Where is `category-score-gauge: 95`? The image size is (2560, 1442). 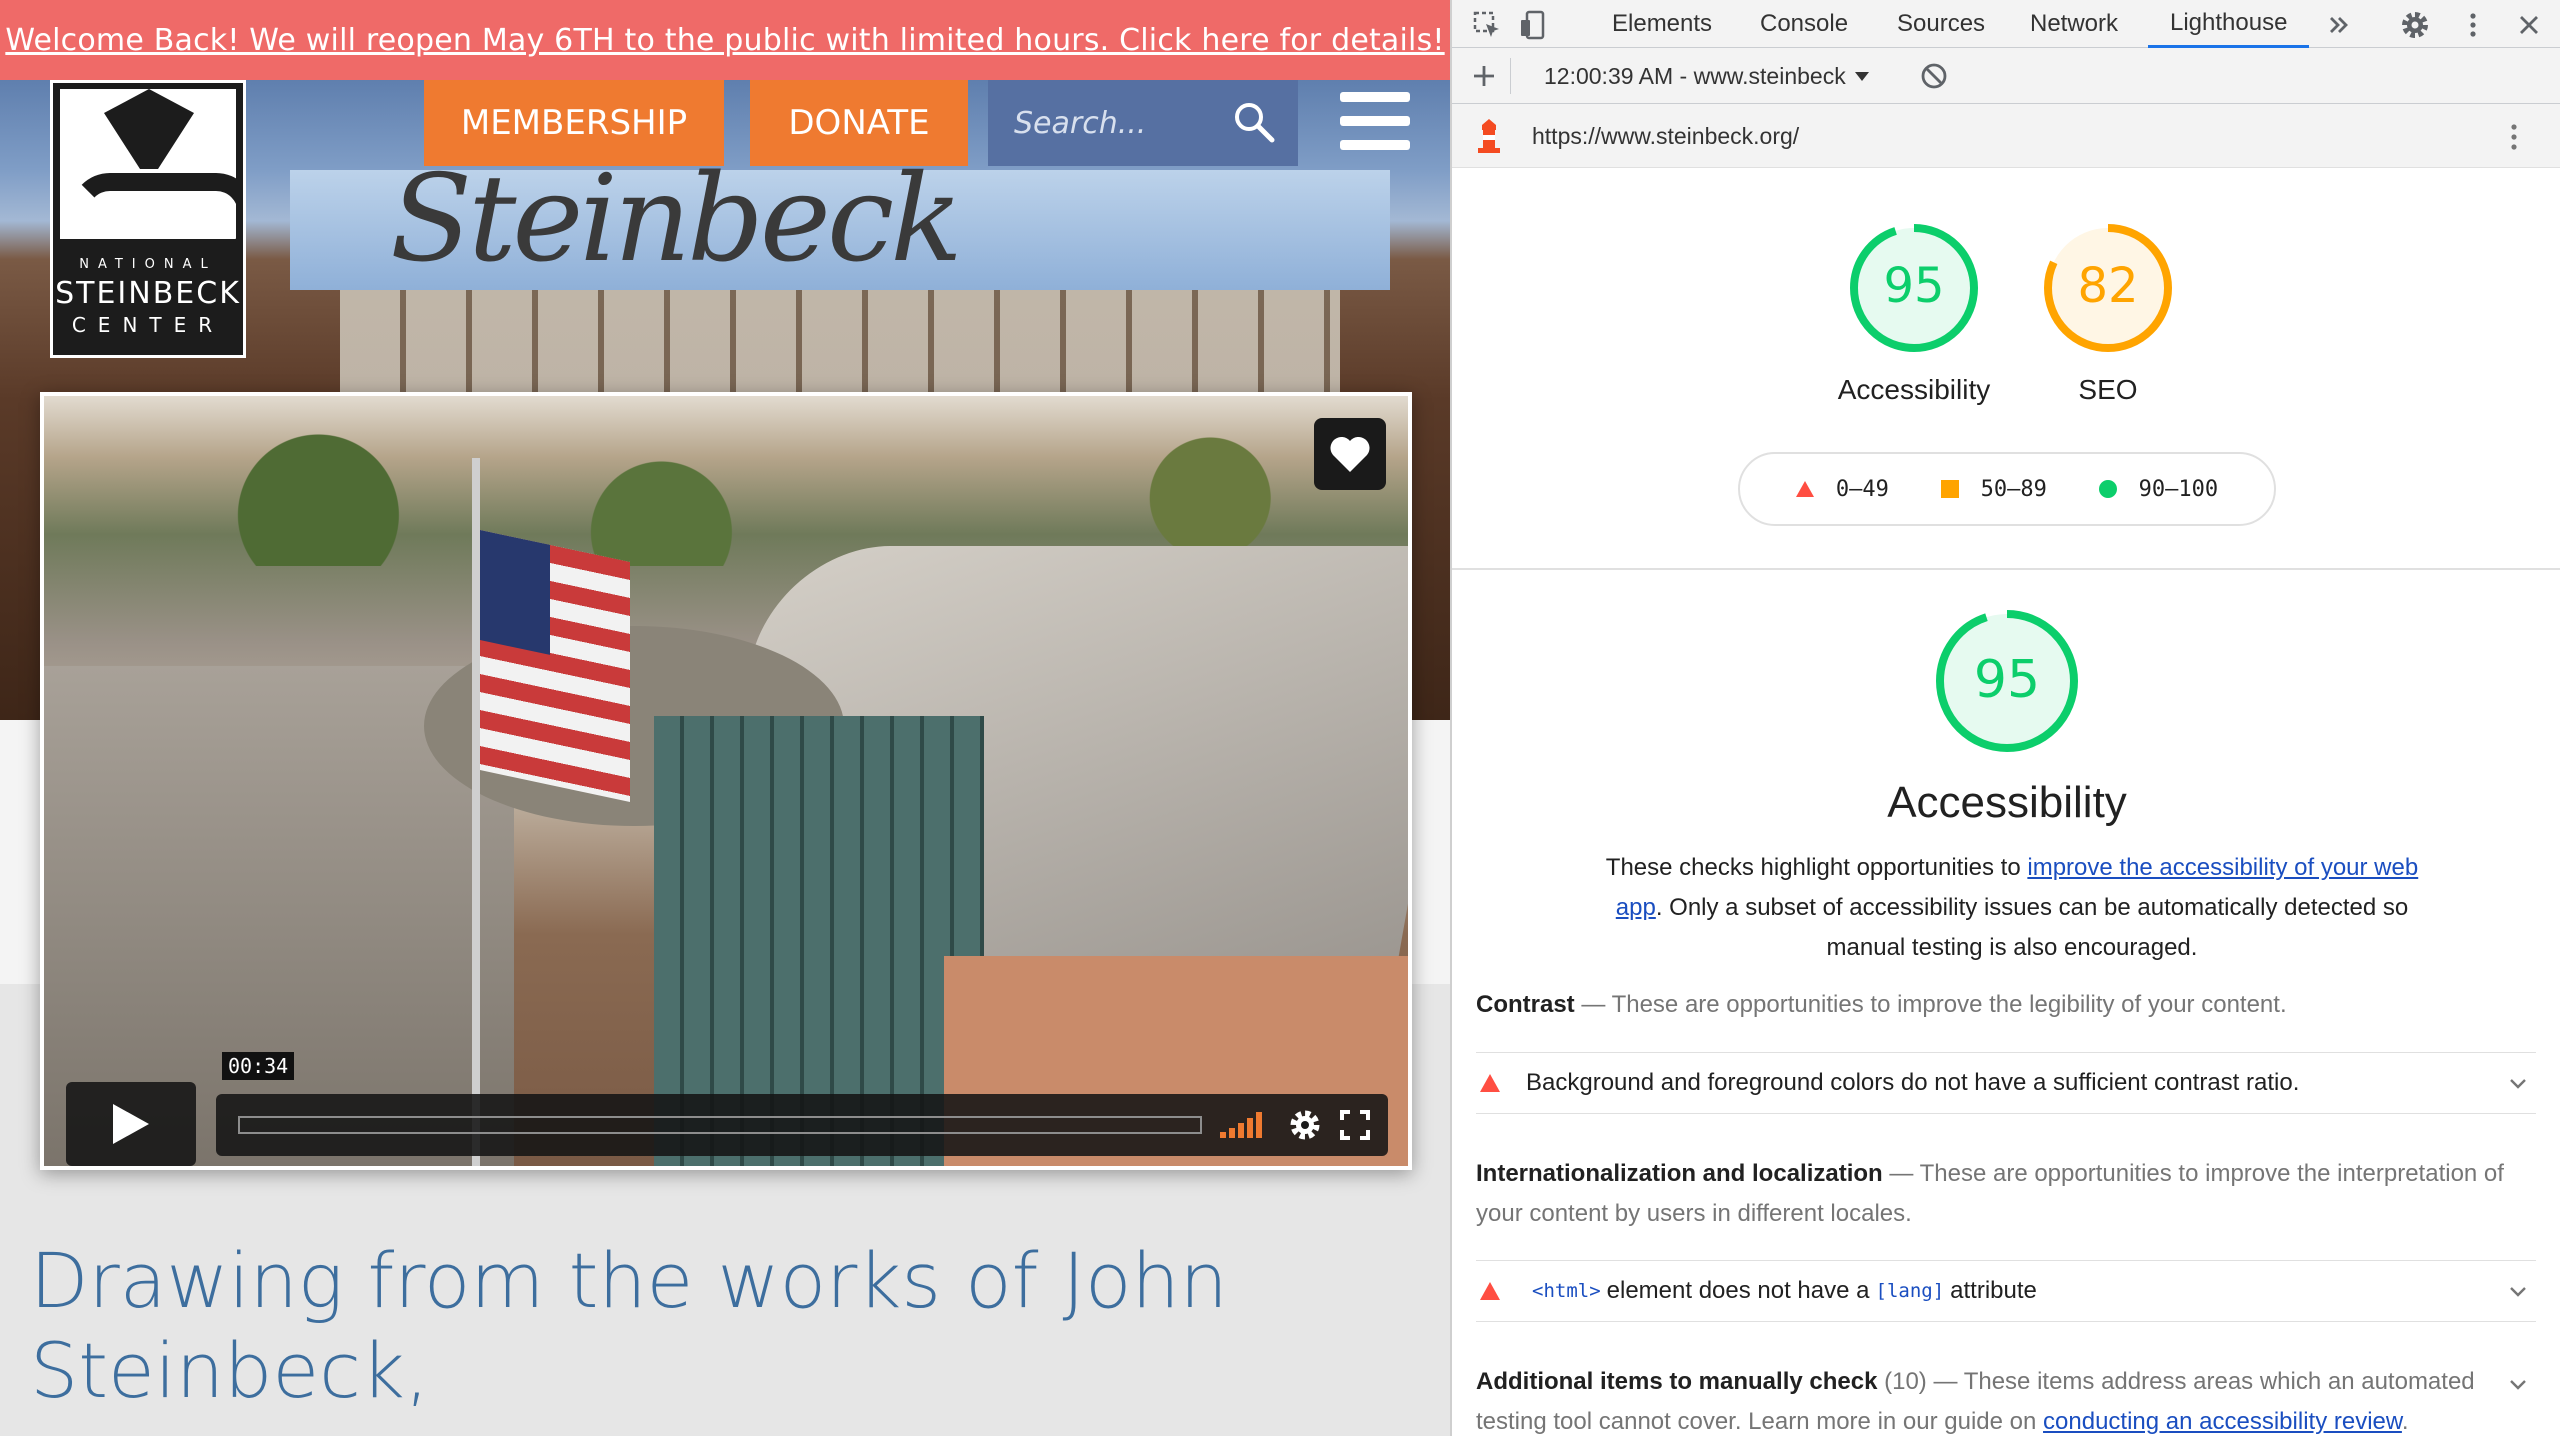
category-score-gauge: 95 is located at coordinates (2007, 681).